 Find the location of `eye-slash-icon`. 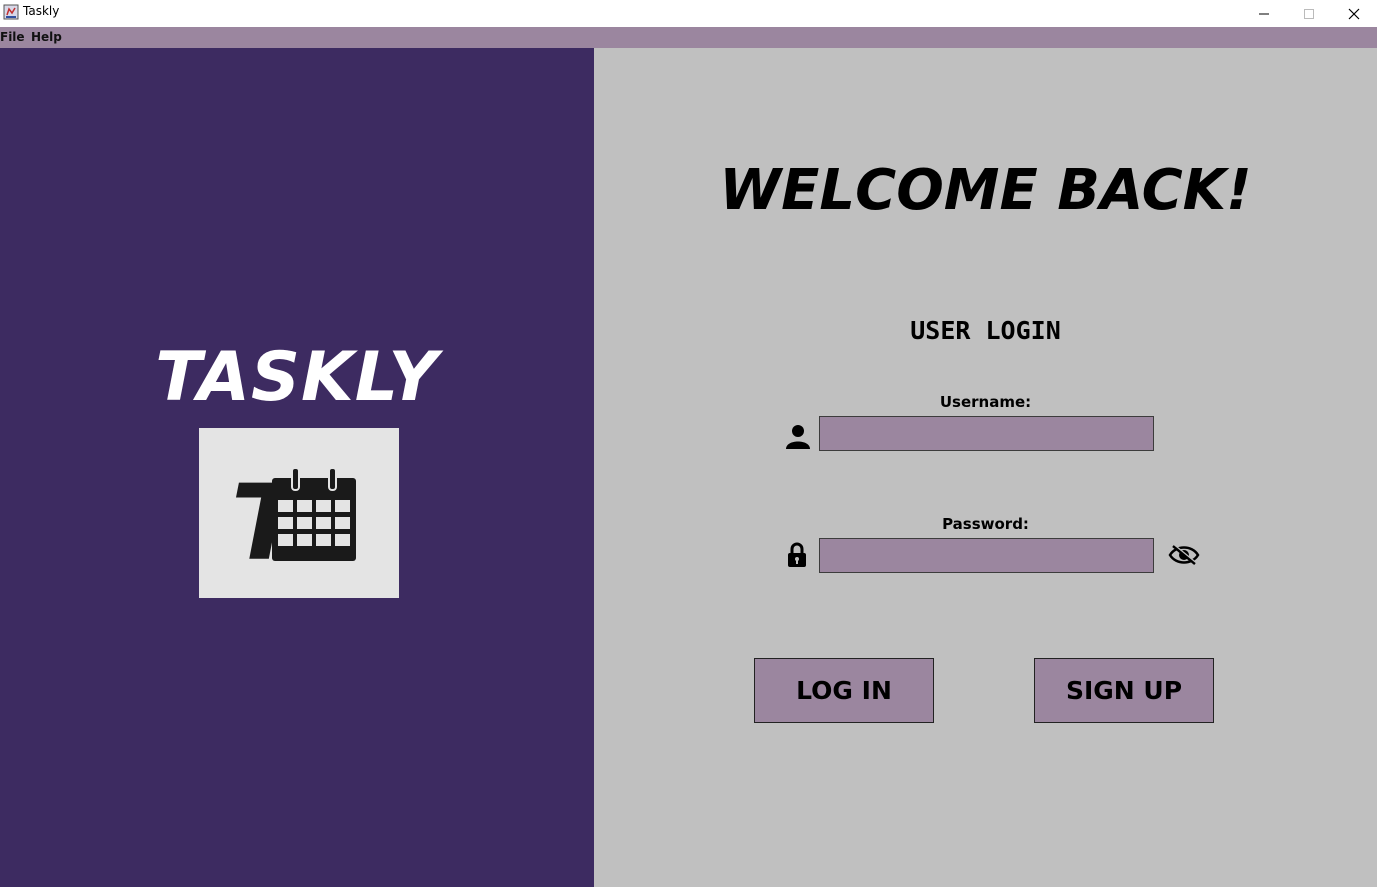

eye-slash-icon is located at coordinates (1184, 557).